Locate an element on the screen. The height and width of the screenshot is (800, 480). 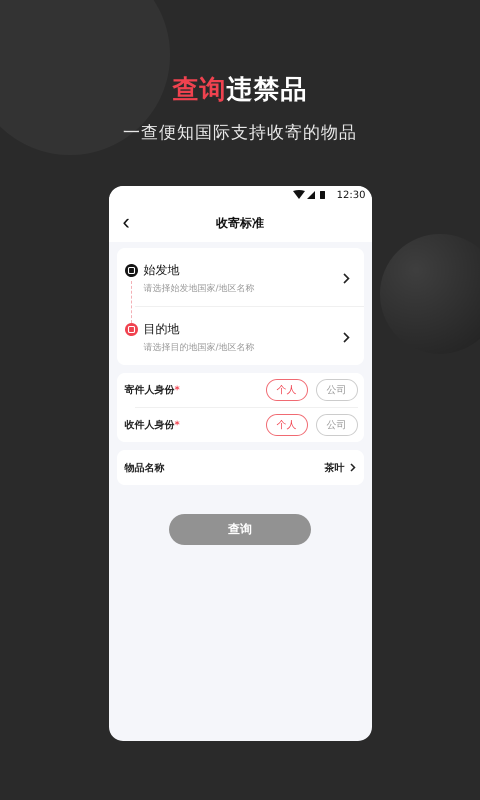
item-value: 茶叶 is located at coordinates (334, 468).